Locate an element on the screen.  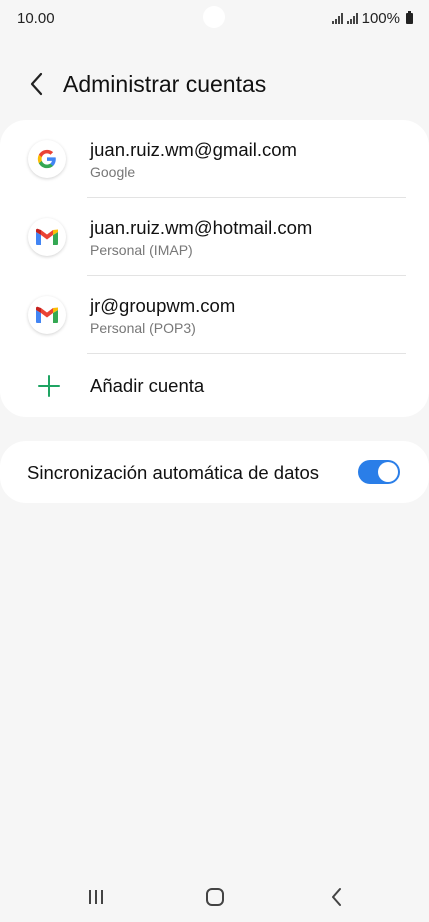
navigation-bar is located at coordinates (214, 896).